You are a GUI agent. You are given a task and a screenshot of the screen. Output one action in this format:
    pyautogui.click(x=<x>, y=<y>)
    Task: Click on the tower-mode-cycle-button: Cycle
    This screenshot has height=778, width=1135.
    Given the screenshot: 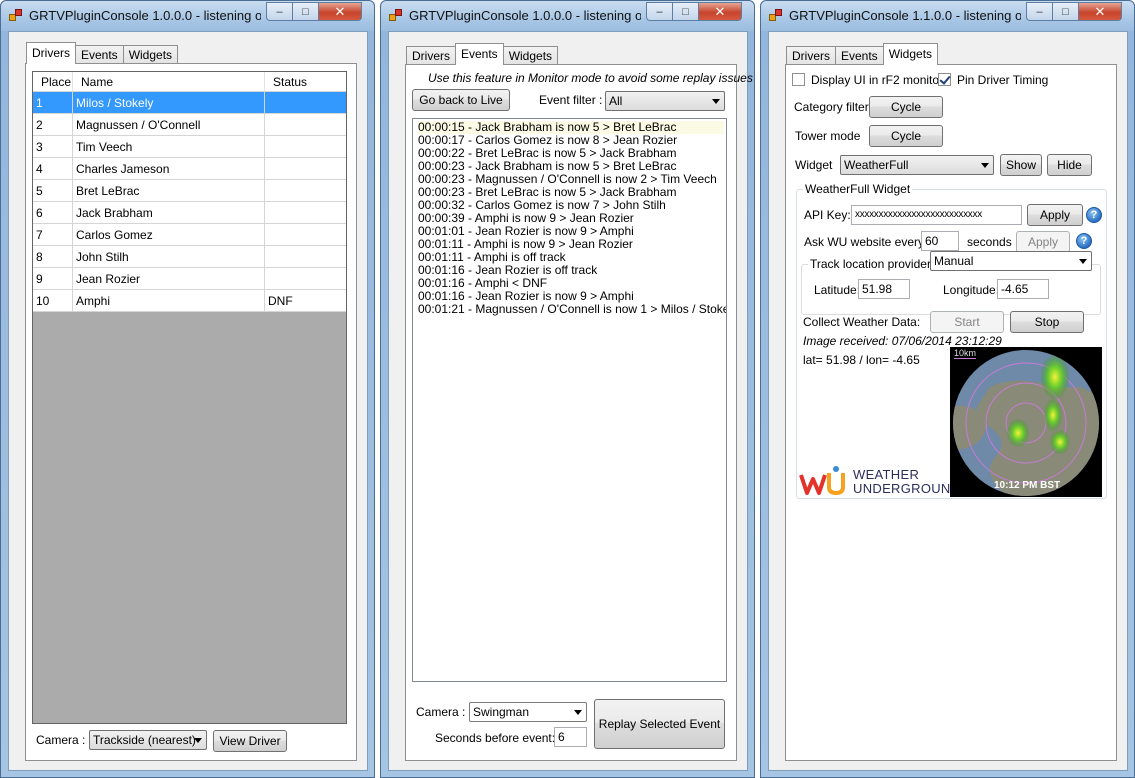 What is the action you would take?
    pyautogui.click(x=906, y=136)
    